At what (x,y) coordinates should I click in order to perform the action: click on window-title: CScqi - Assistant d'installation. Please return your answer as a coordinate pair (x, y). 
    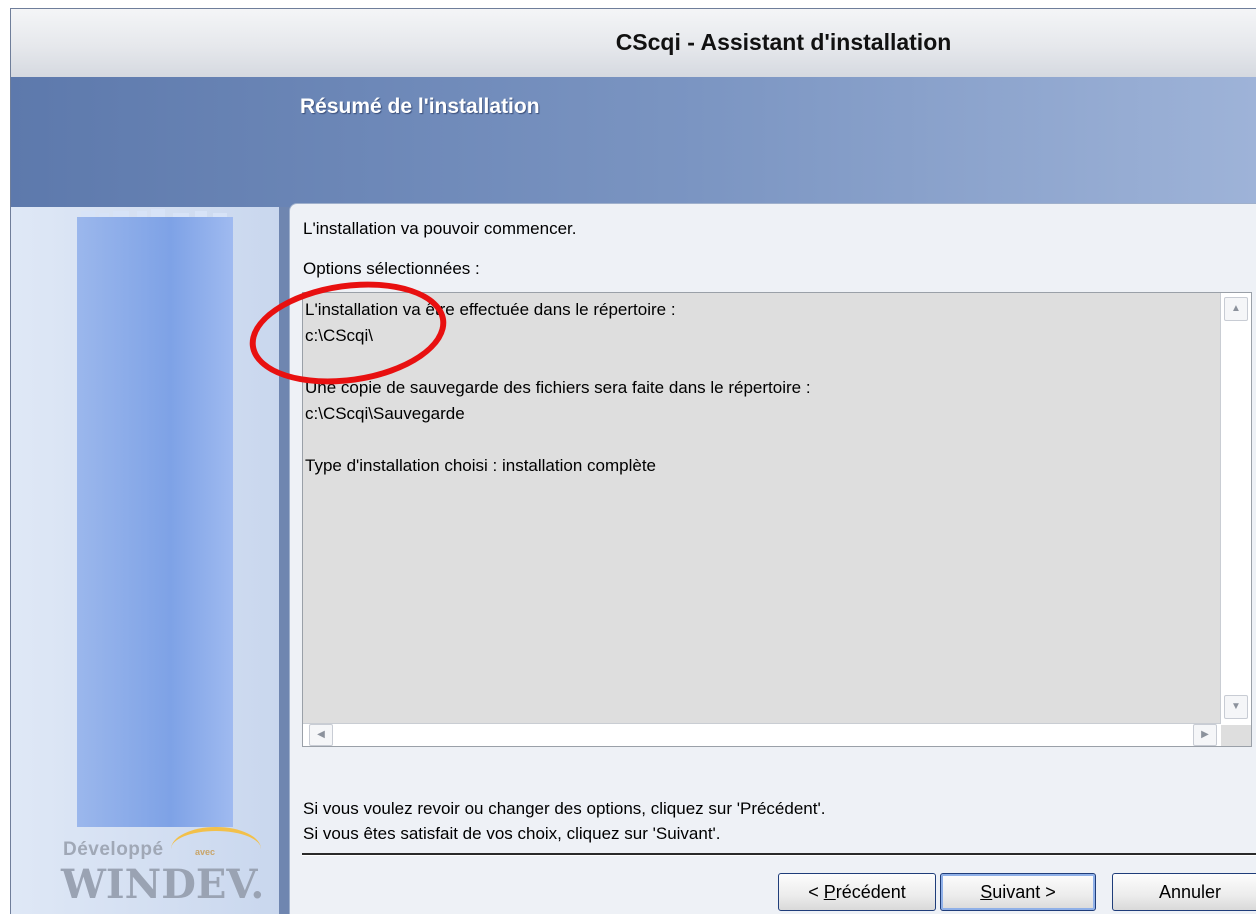
    Looking at the image, I should click on (783, 42).